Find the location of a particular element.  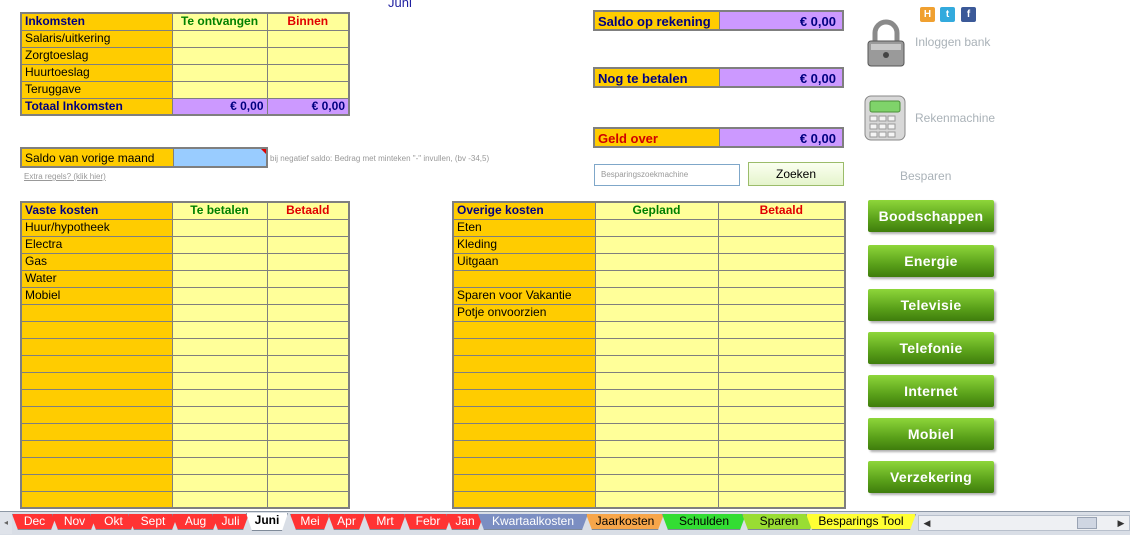

search-button: Zoeken is located at coordinates (796, 174).